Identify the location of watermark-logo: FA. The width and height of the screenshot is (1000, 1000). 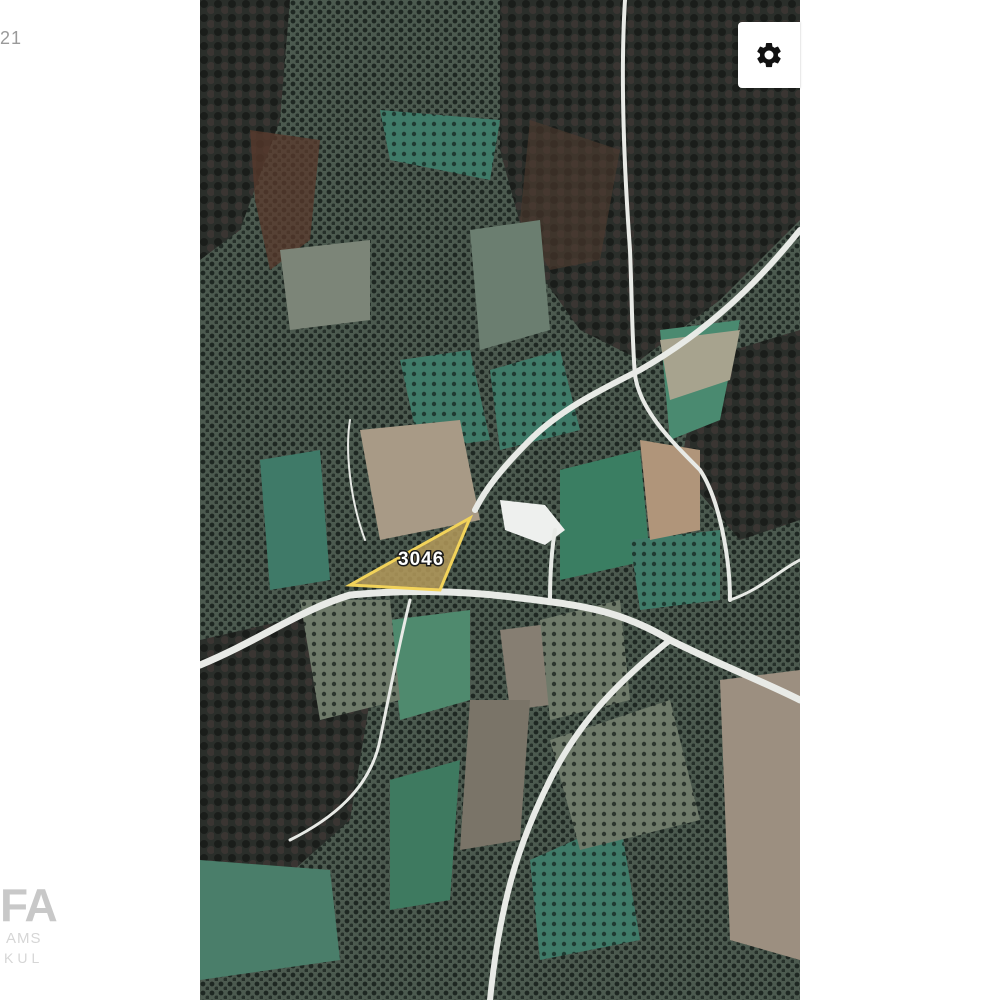
(29, 905).